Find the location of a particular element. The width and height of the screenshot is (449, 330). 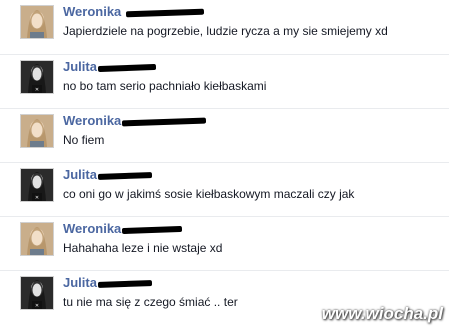

message-text: tu nie ma się z czego śmiać .. ter is located at coordinates (150, 302).